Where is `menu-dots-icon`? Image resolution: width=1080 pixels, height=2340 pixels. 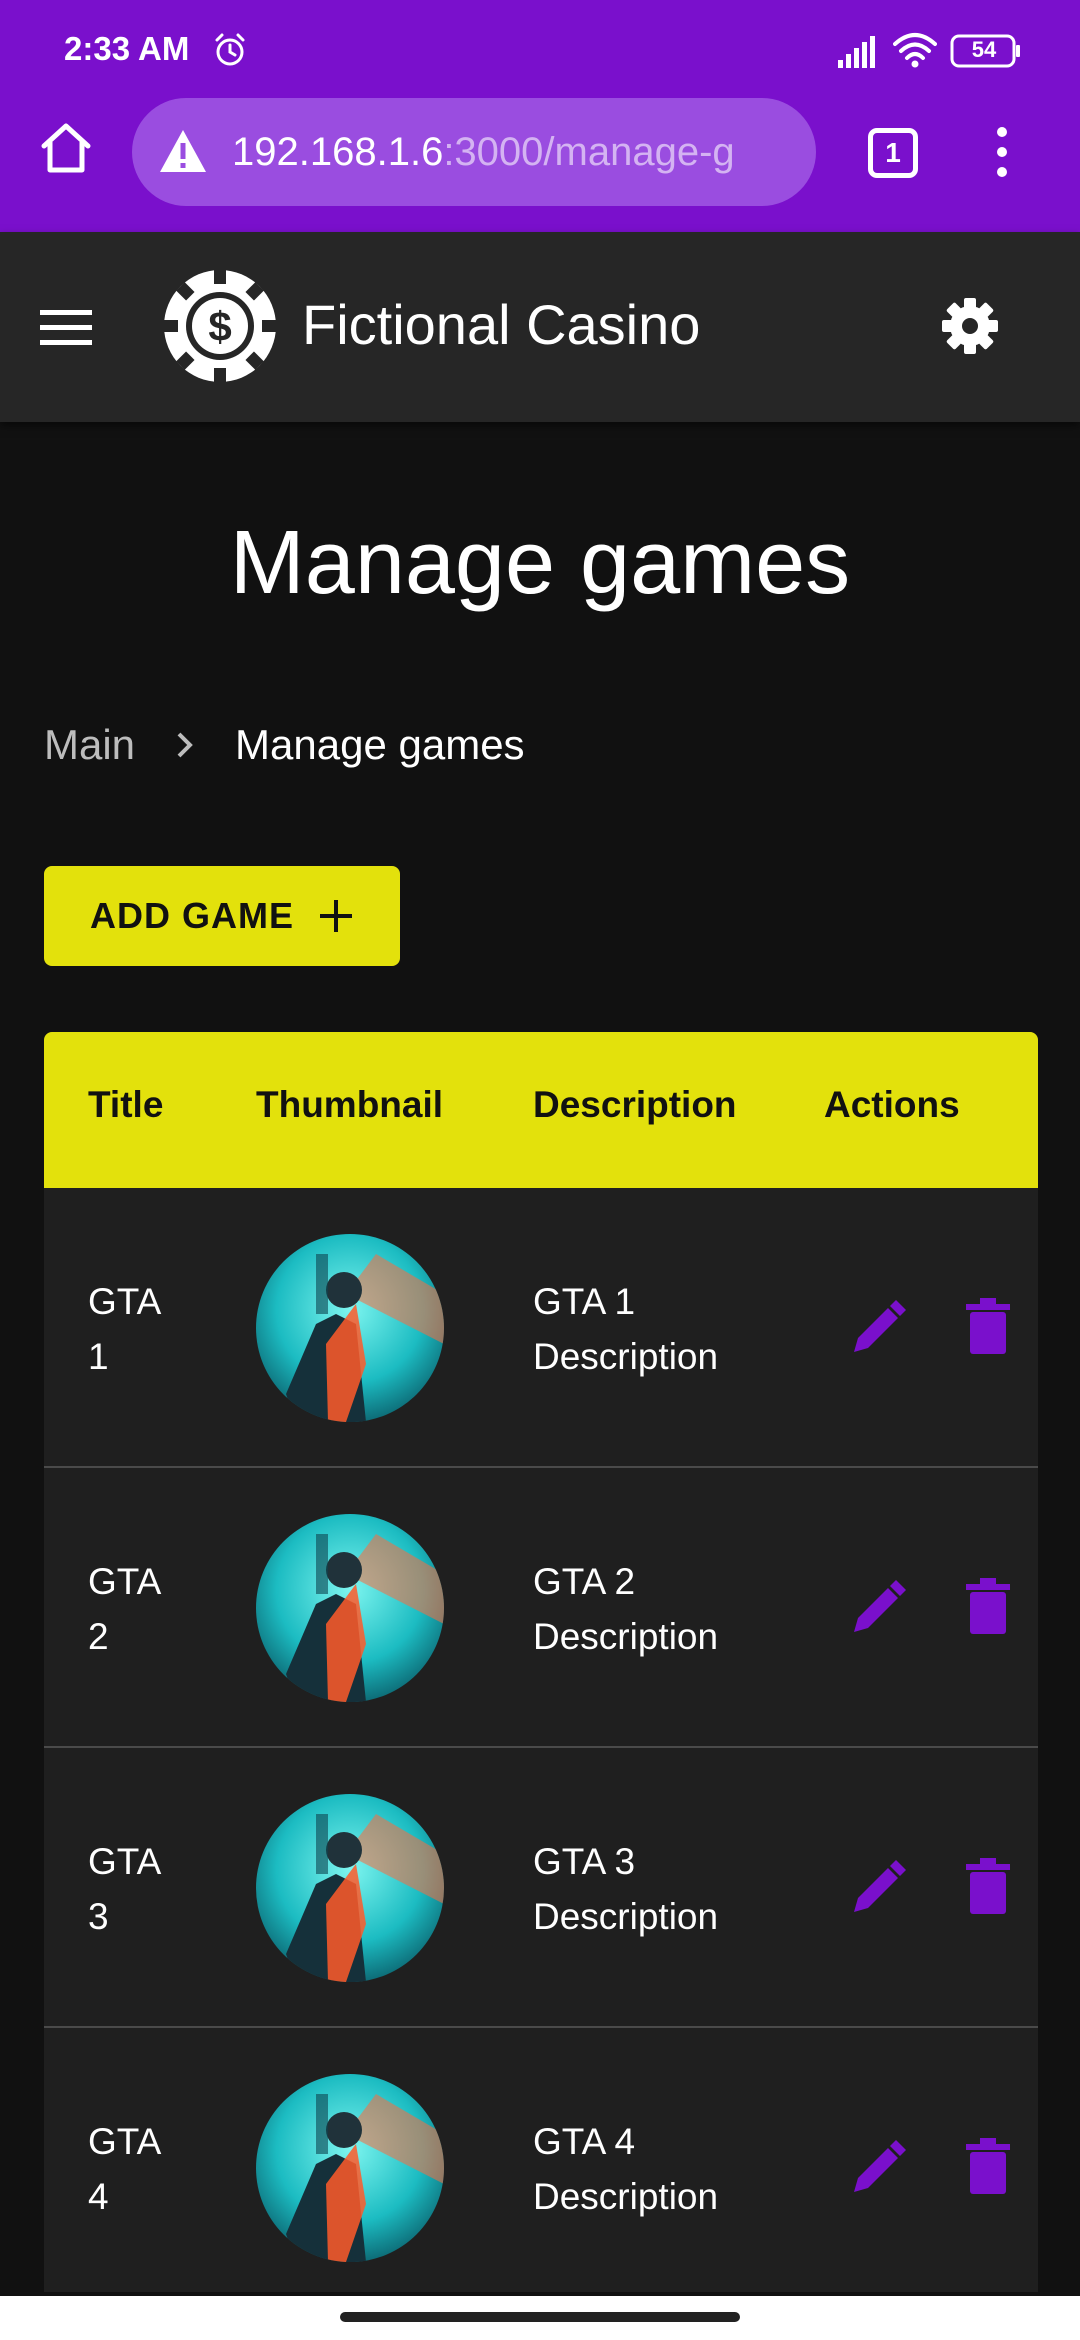
menu-dots-icon is located at coordinates (1002, 152).